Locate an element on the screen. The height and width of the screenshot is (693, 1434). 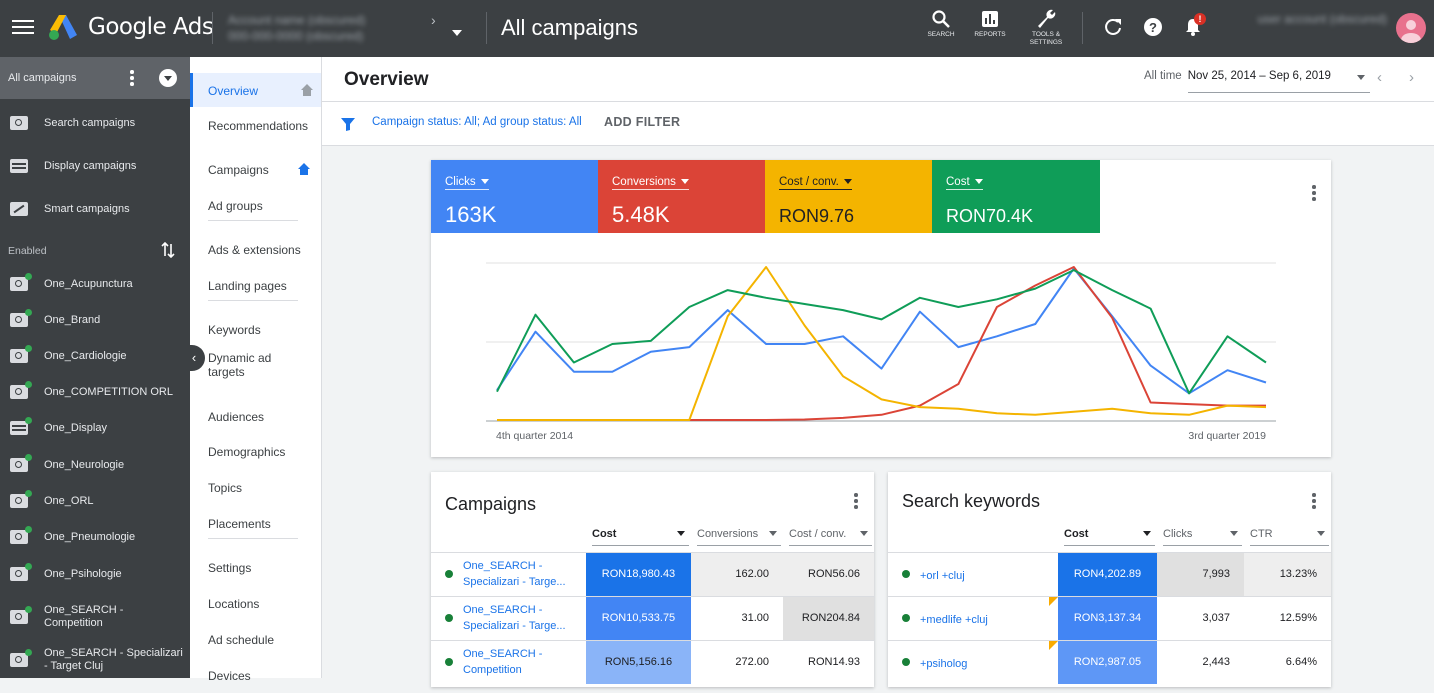
row-name-link: +psiholog is located at coordinates (985, 664).